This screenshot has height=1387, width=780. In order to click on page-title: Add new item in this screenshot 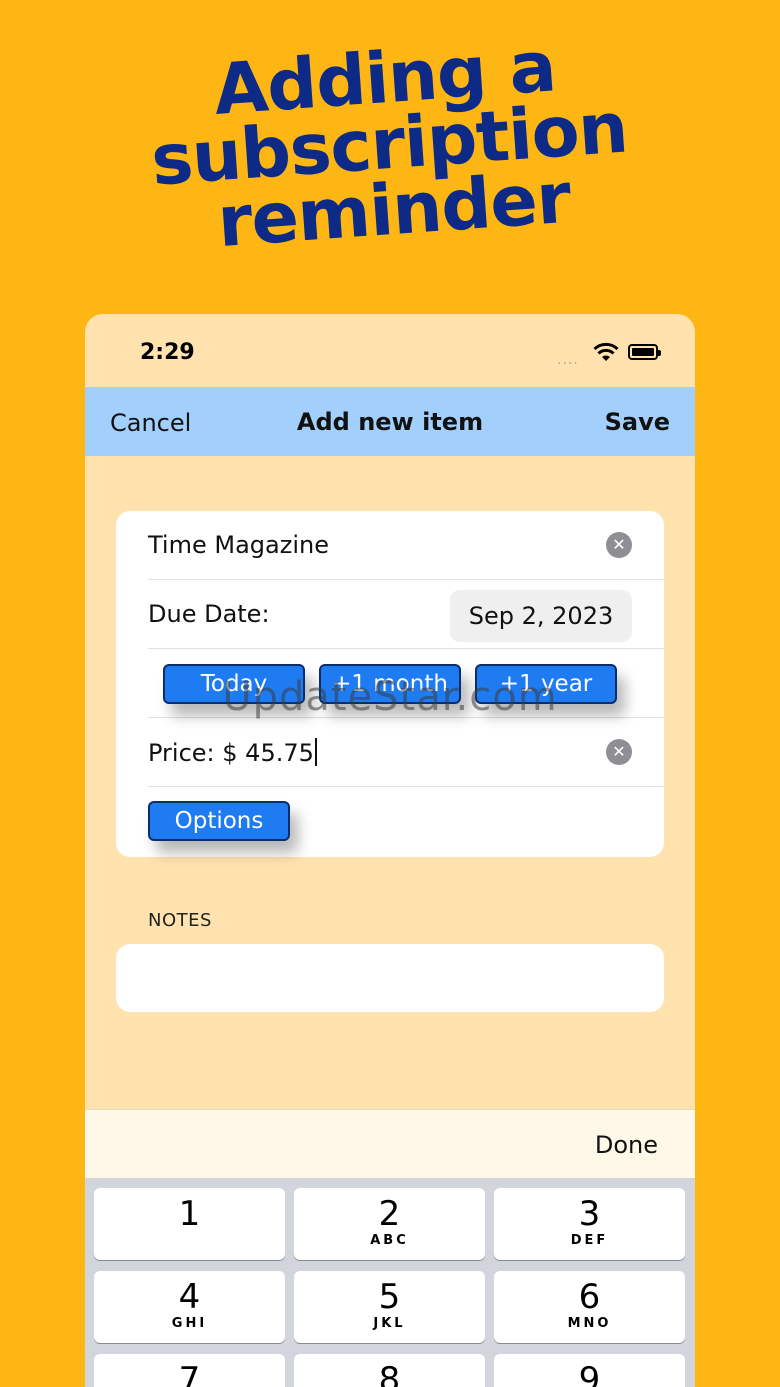, I will do `click(390, 422)`.